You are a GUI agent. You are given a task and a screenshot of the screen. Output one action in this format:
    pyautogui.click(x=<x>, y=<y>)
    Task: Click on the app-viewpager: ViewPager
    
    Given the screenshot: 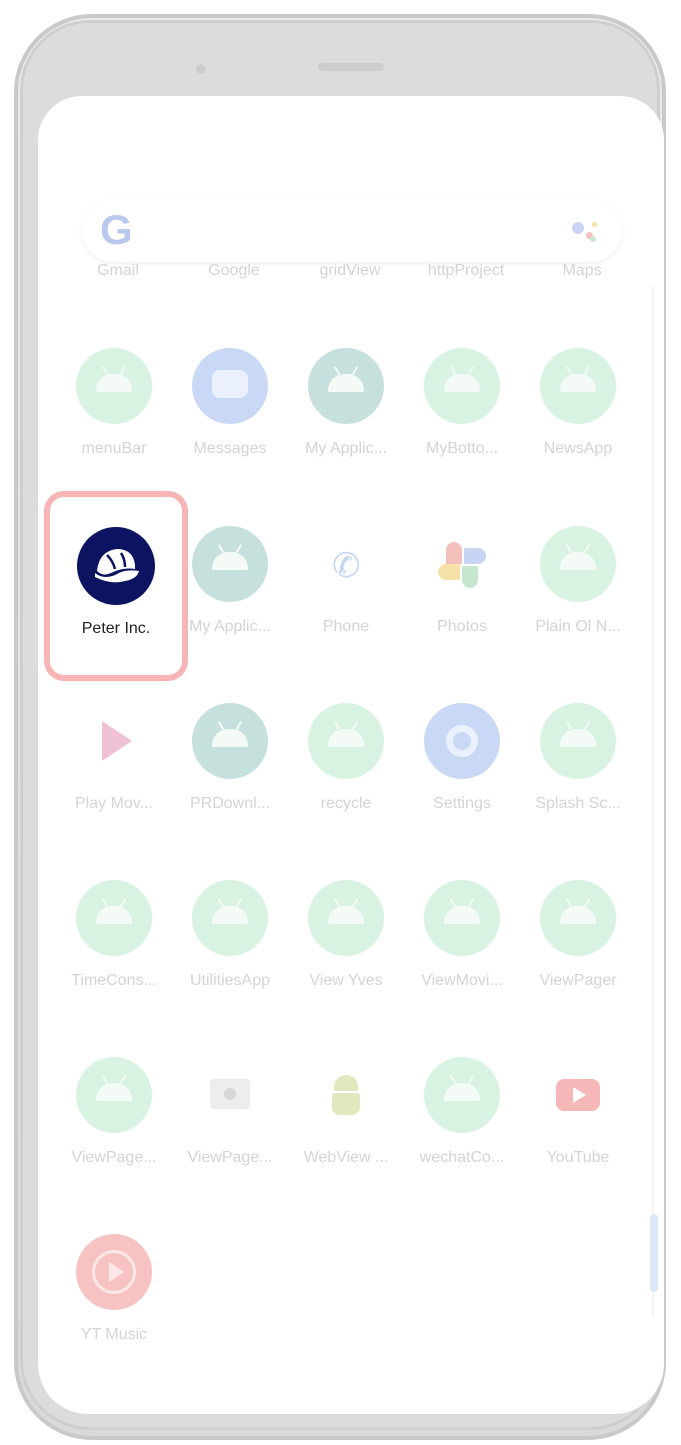 What is the action you would take?
    pyautogui.click(x=578, y=955)
    